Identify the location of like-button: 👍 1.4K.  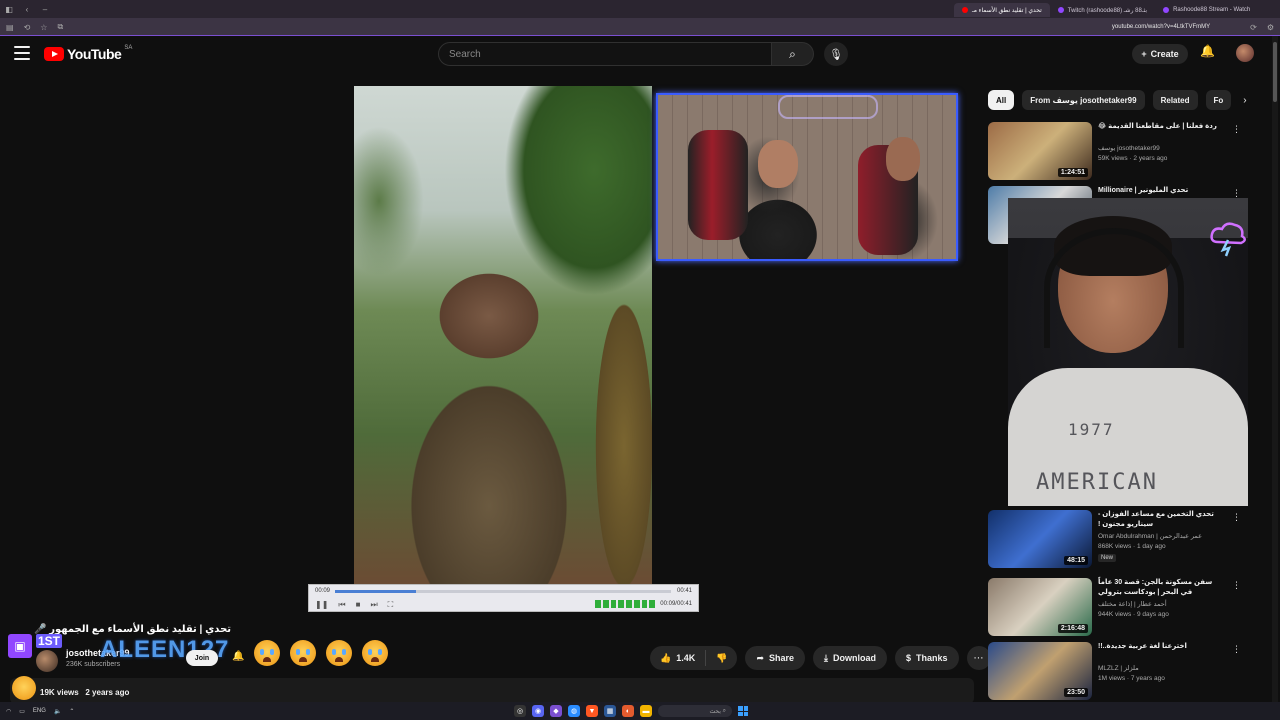
(678, 658).